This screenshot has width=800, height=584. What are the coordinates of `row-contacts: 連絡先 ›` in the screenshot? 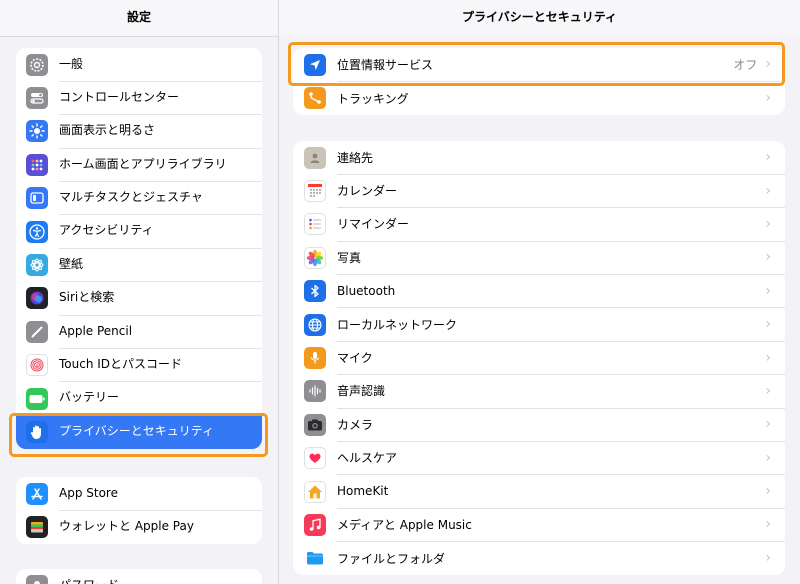 It's located at (539, 158).